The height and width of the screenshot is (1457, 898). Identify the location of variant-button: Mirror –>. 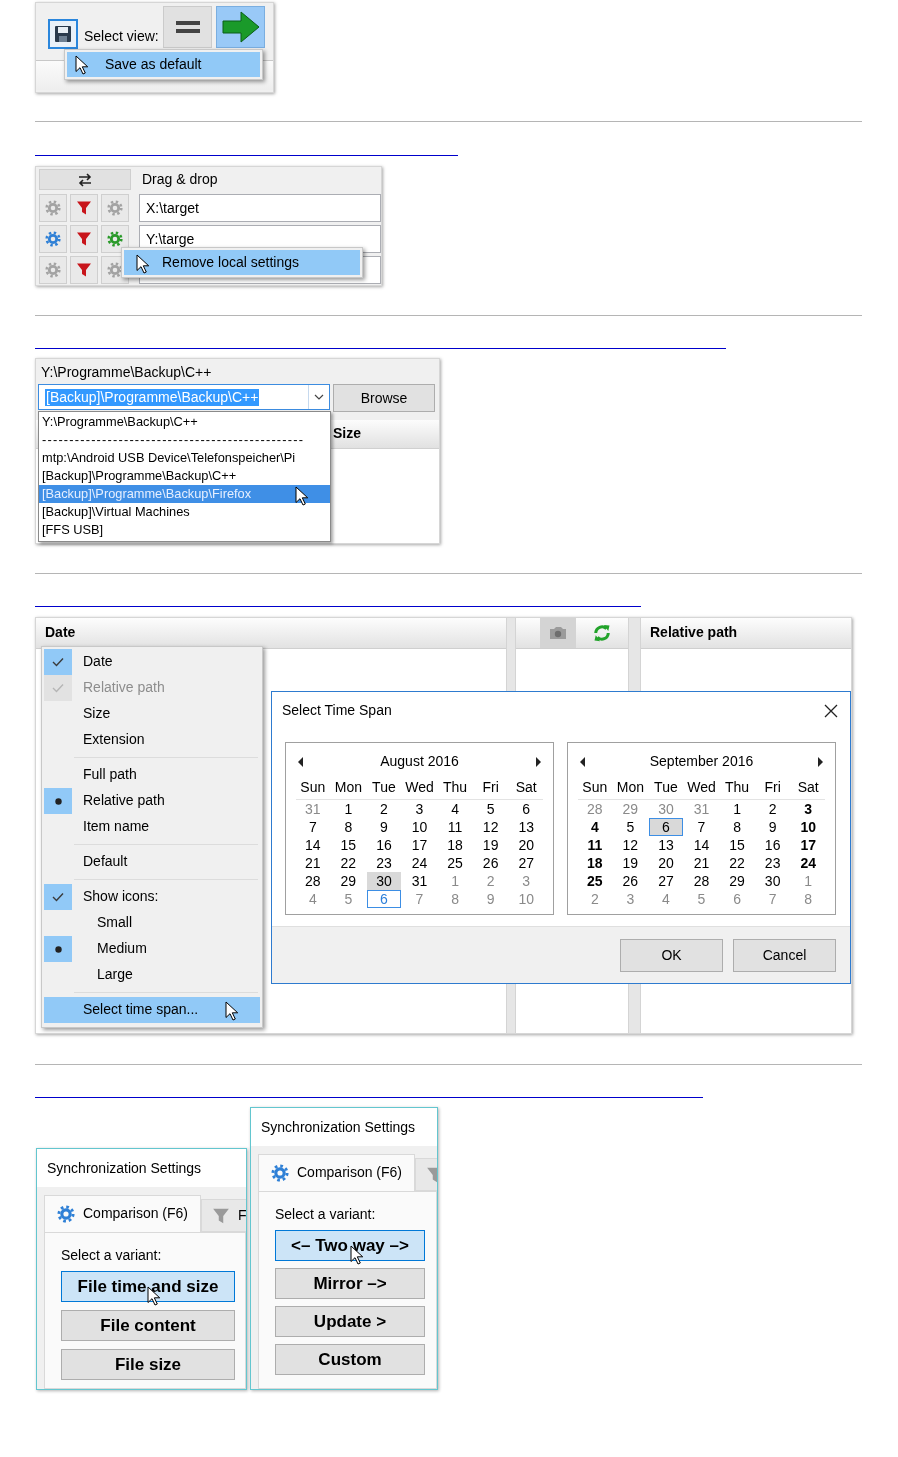
(350, 1283).